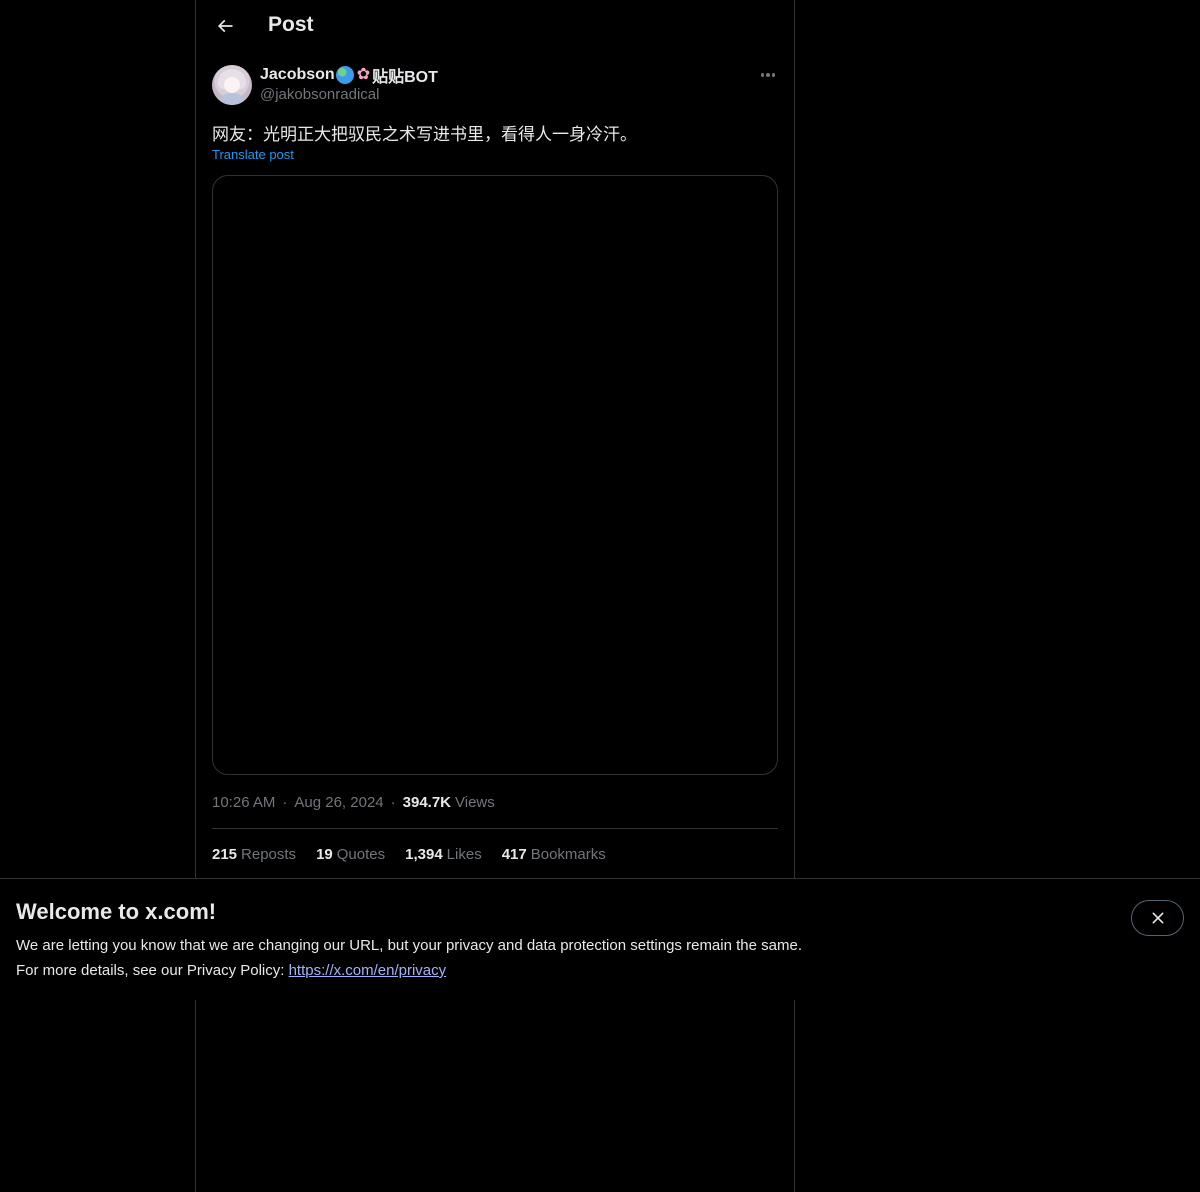 The image size is (1200, 1192). I want to click on author-handle: @jakobsonradical, so click(319, 94).